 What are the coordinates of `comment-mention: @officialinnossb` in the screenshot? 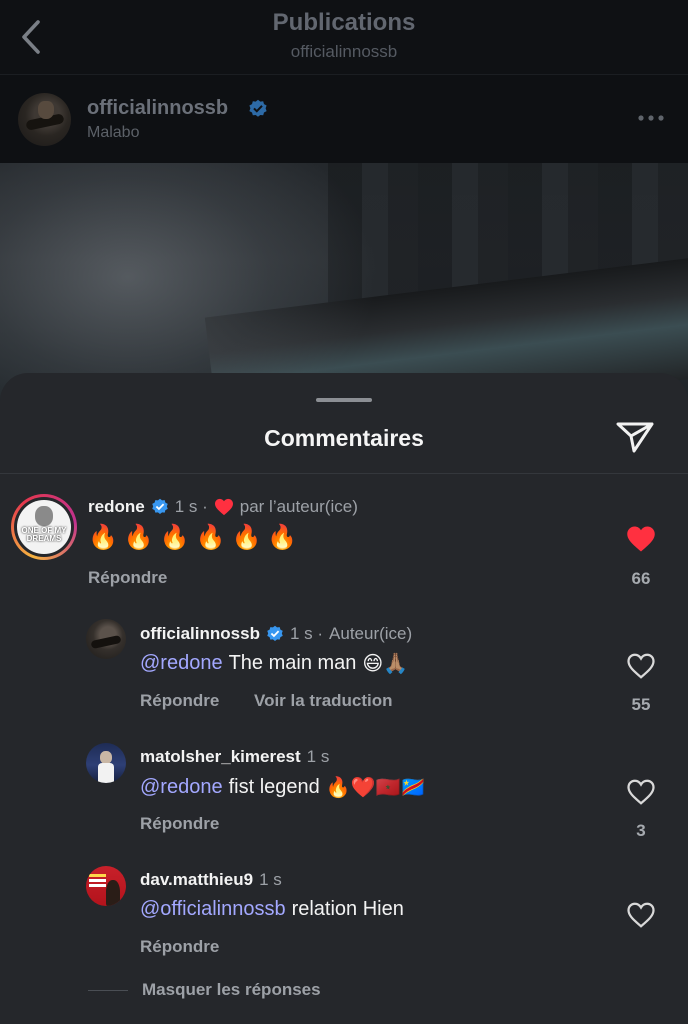 It's located at (213, 909).